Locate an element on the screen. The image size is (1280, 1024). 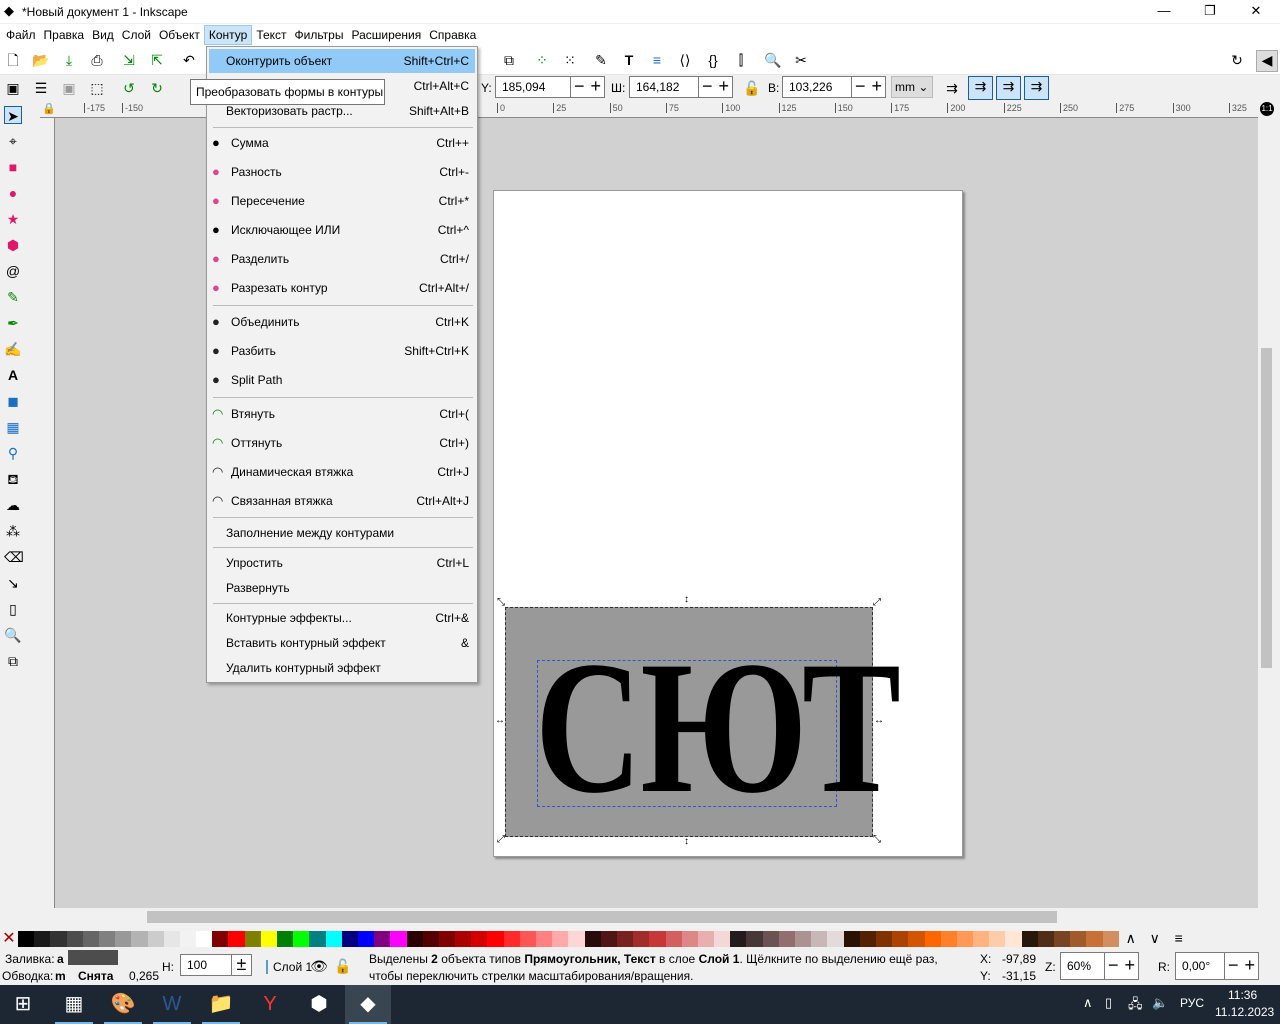
menu-item: Вставить контурный эффект & is located at coordinates (342, 643).